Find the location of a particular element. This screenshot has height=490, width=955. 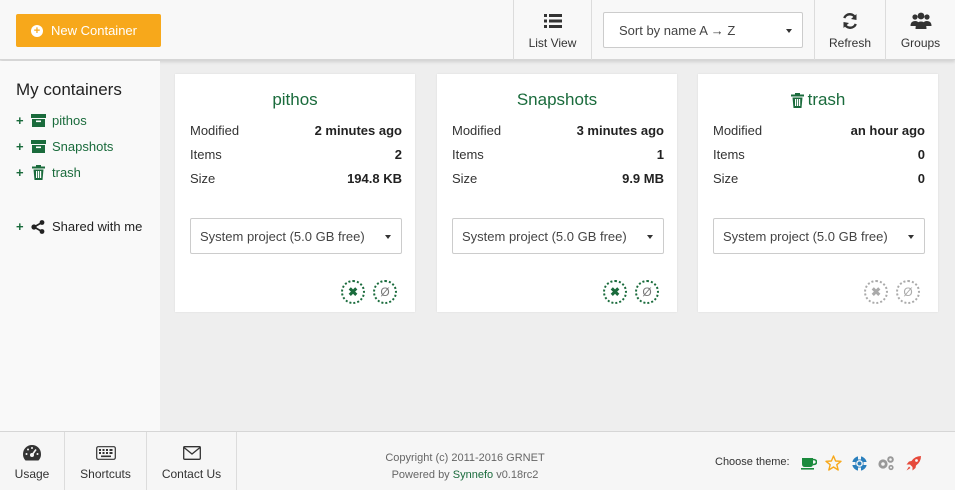

rocket-icon is located at coordinates (913, 463).